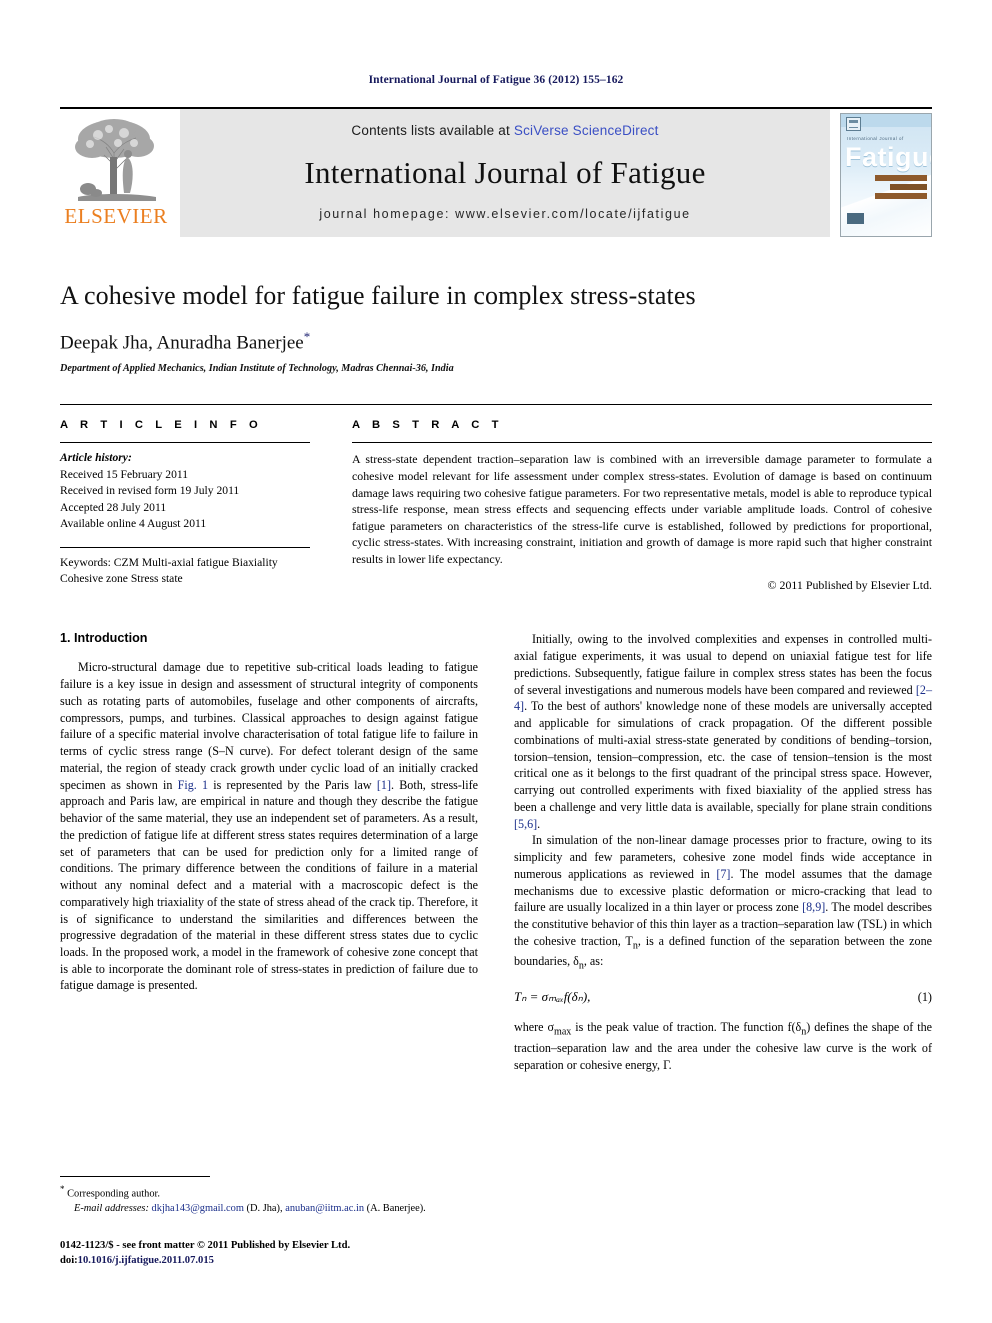 The image size is (992, 1323). Describe the element at coordinates (182, 343) in the screenshot. I see `author-names: Deepak Jha, Anuradha Banerjee` at that location.